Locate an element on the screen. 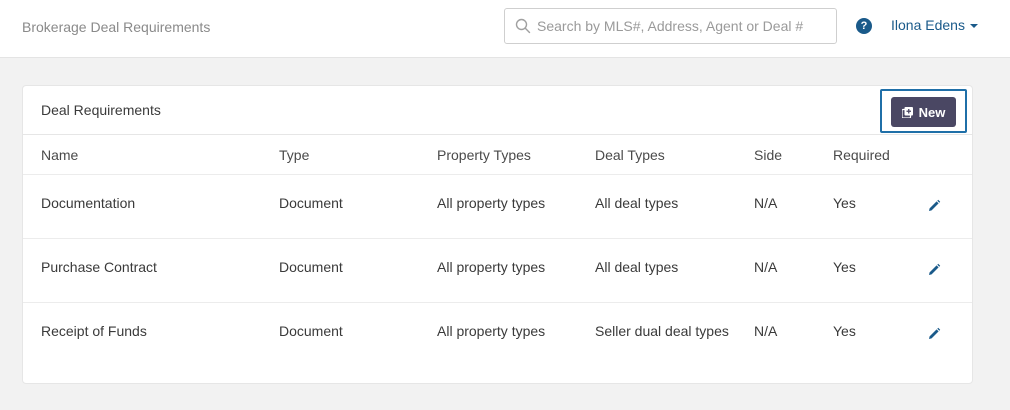  new-button: New is located at coordinates (923, 112).